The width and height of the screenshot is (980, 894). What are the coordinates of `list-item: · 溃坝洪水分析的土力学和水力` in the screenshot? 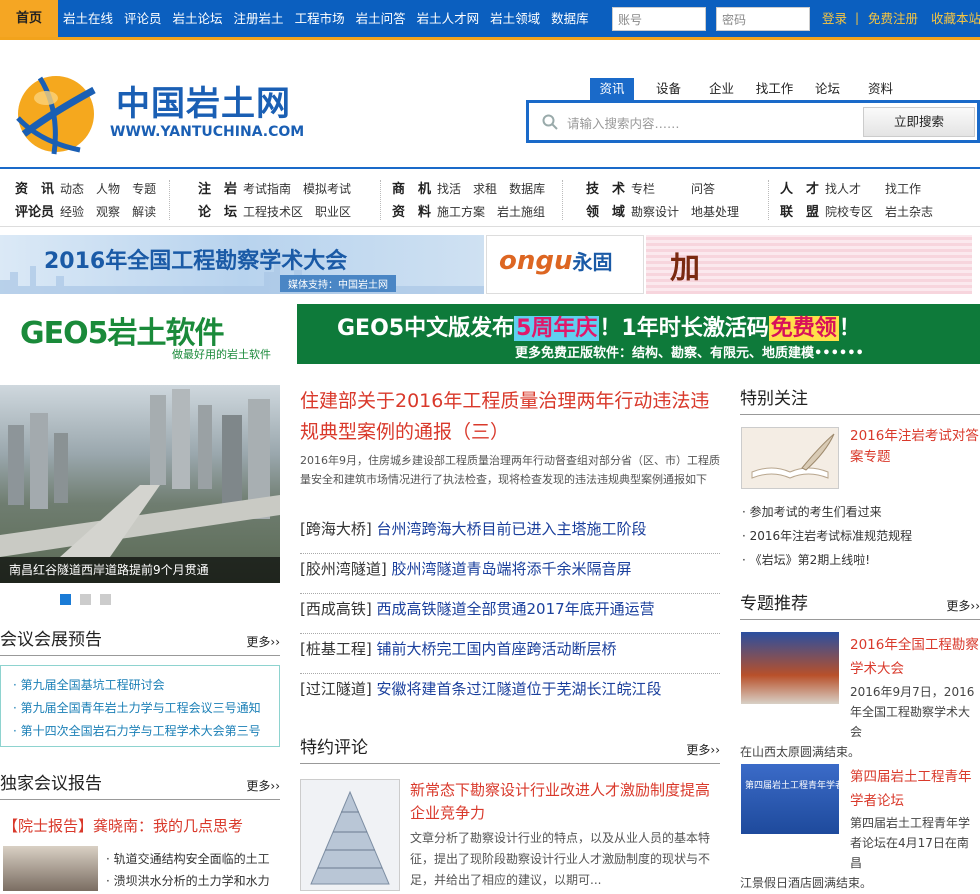 It's located at (188, 881).